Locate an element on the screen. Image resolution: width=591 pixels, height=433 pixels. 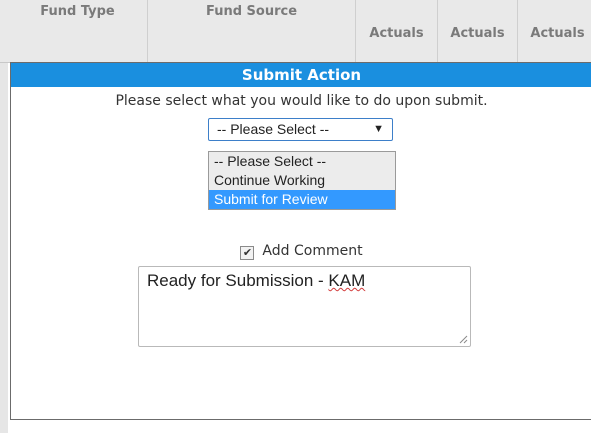
action-select: -- Please Select -- ▼ is located at coordinates (300, 129).